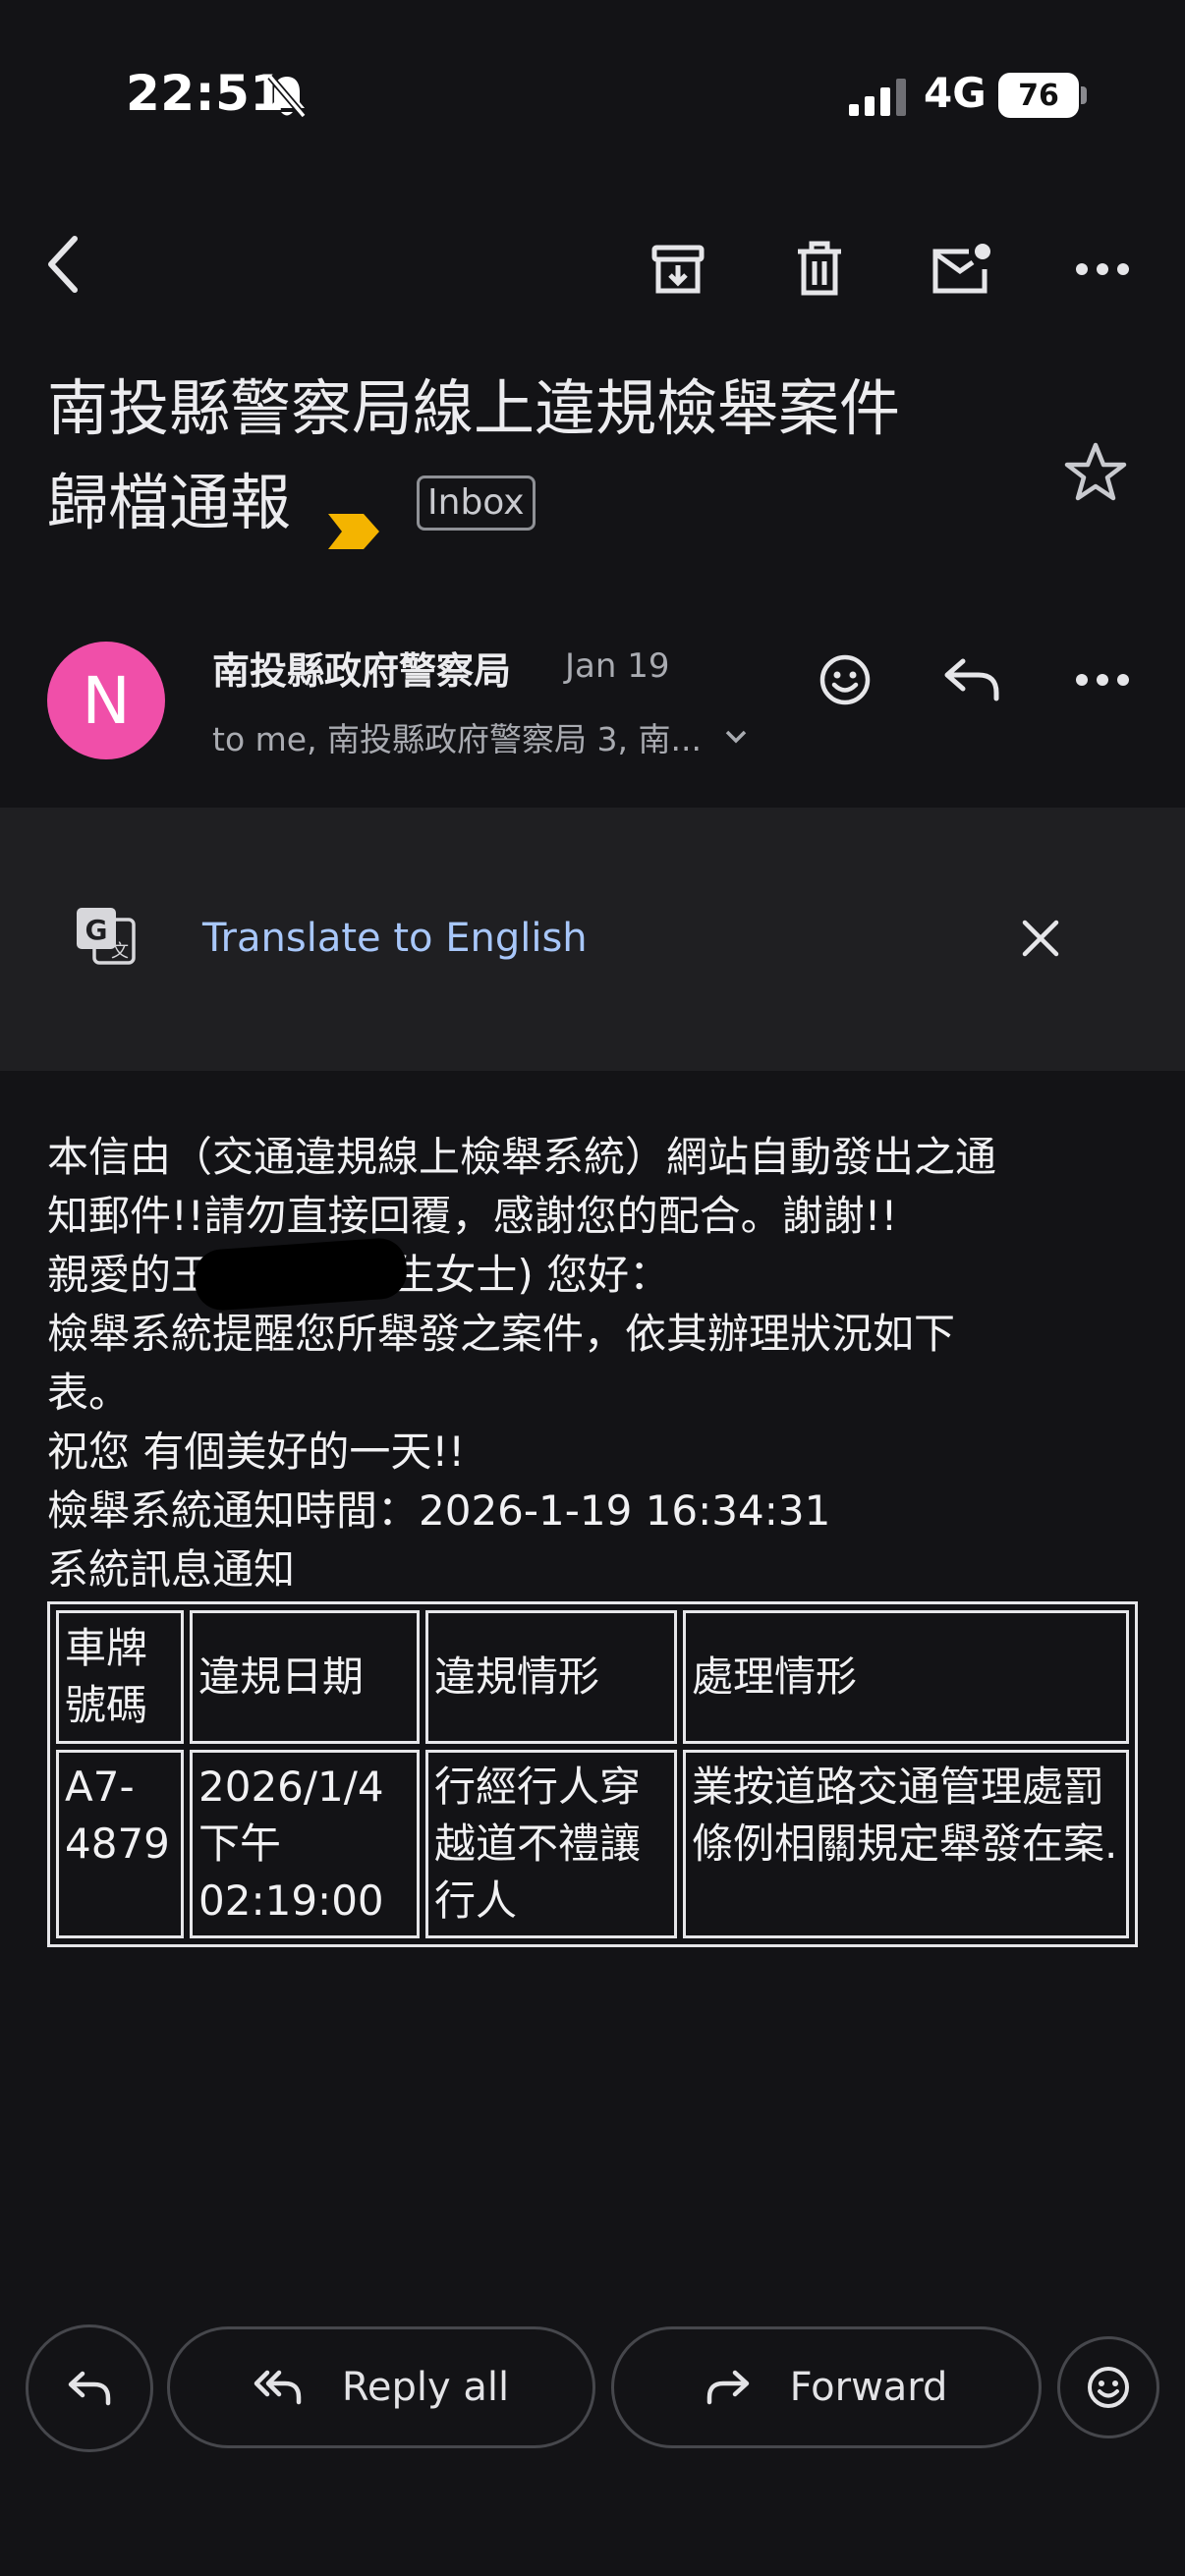  I want to click on svg-text: G, so click(97, 930).